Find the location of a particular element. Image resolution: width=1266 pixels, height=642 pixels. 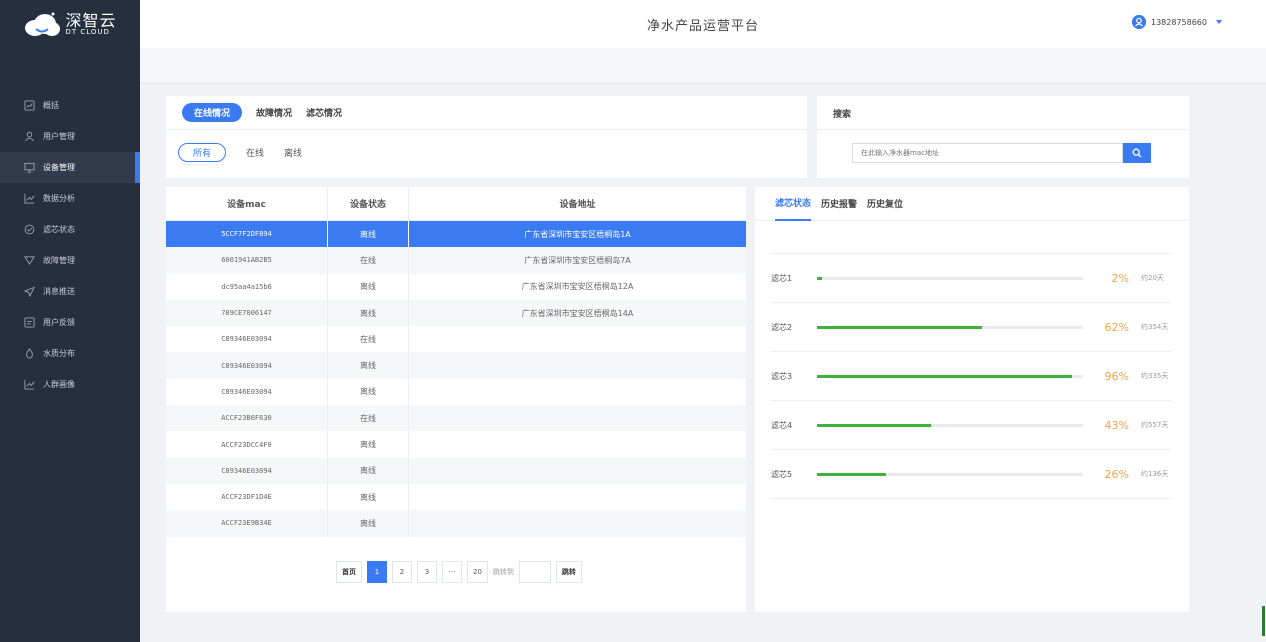

cell-mac: dc95aa4a15b6 is located at coordinates (247, 286).